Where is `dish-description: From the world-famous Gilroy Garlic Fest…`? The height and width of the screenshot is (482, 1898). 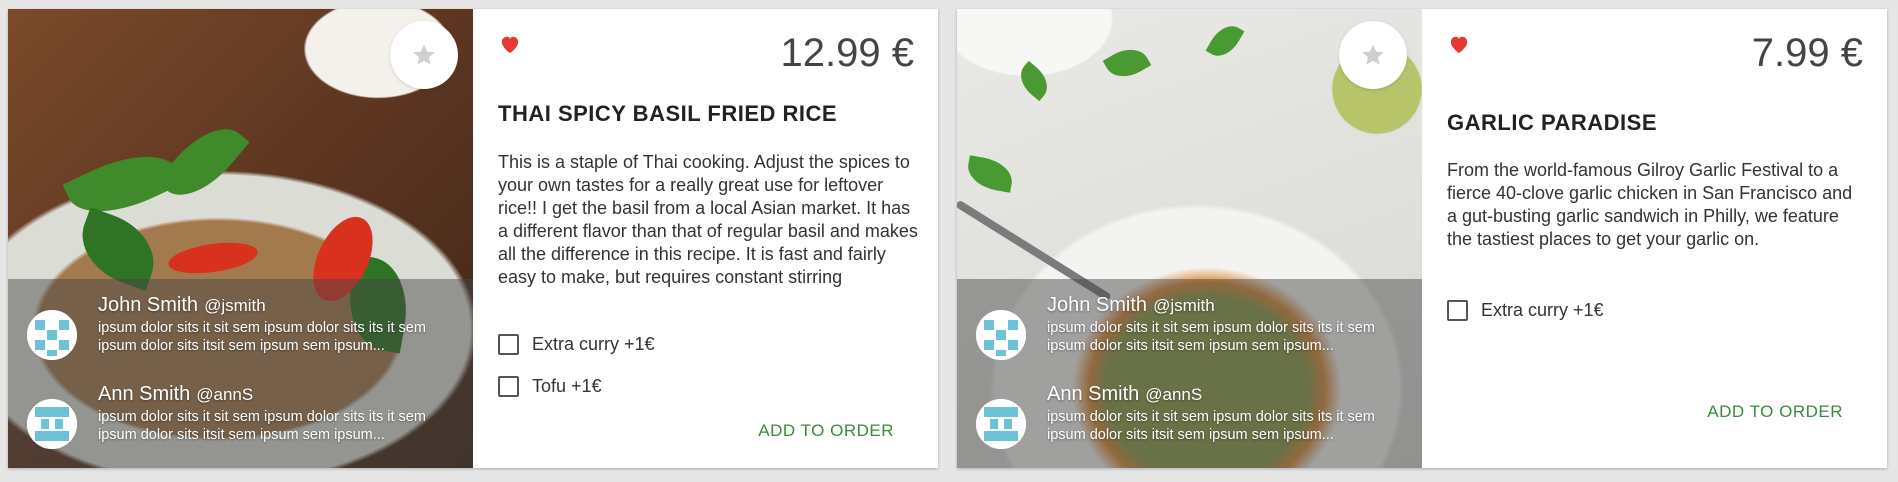
dish-description: From the world-famous Gilroy Garlic Fest… is located at coordinates (1650, 204).